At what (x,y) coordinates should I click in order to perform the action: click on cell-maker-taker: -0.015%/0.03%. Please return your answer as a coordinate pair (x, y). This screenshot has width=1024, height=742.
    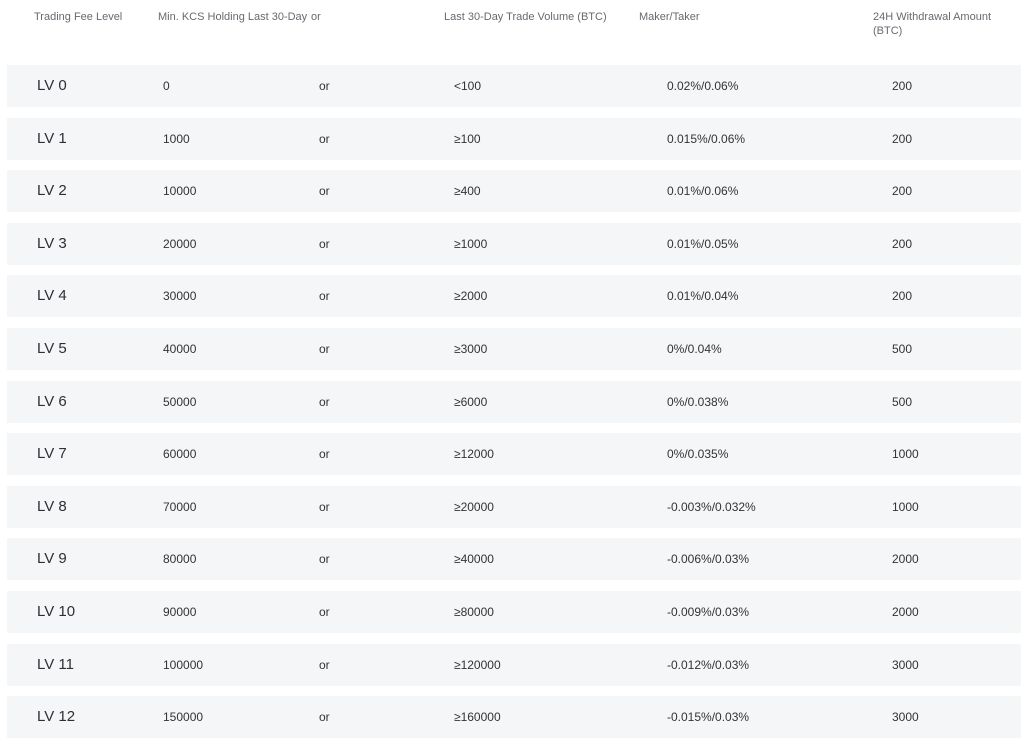
    Looking at the image, I should click on (708, 717).